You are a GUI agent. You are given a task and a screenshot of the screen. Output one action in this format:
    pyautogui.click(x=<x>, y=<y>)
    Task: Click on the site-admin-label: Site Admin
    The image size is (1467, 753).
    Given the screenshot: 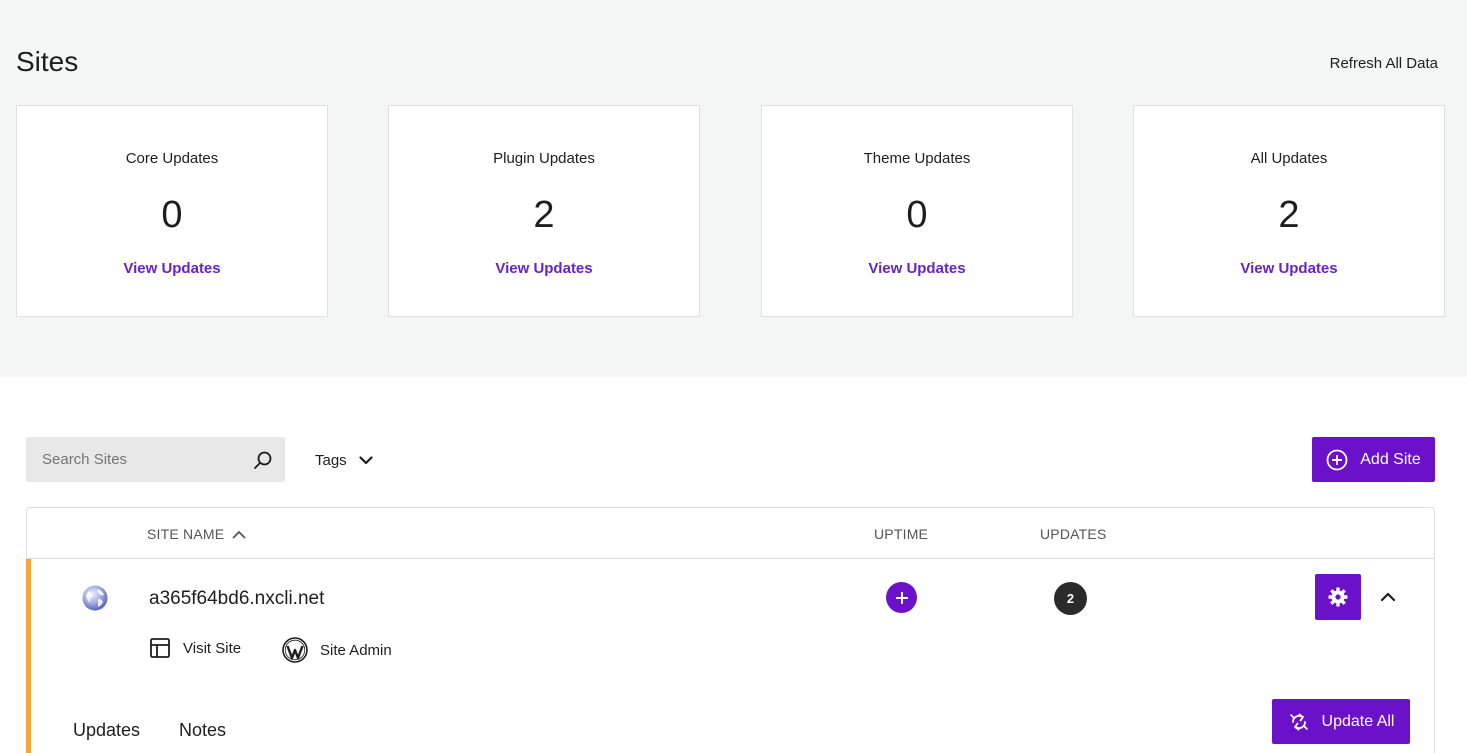 What is the action you would take?
    pyautogui.click(x=356, y=650)
    